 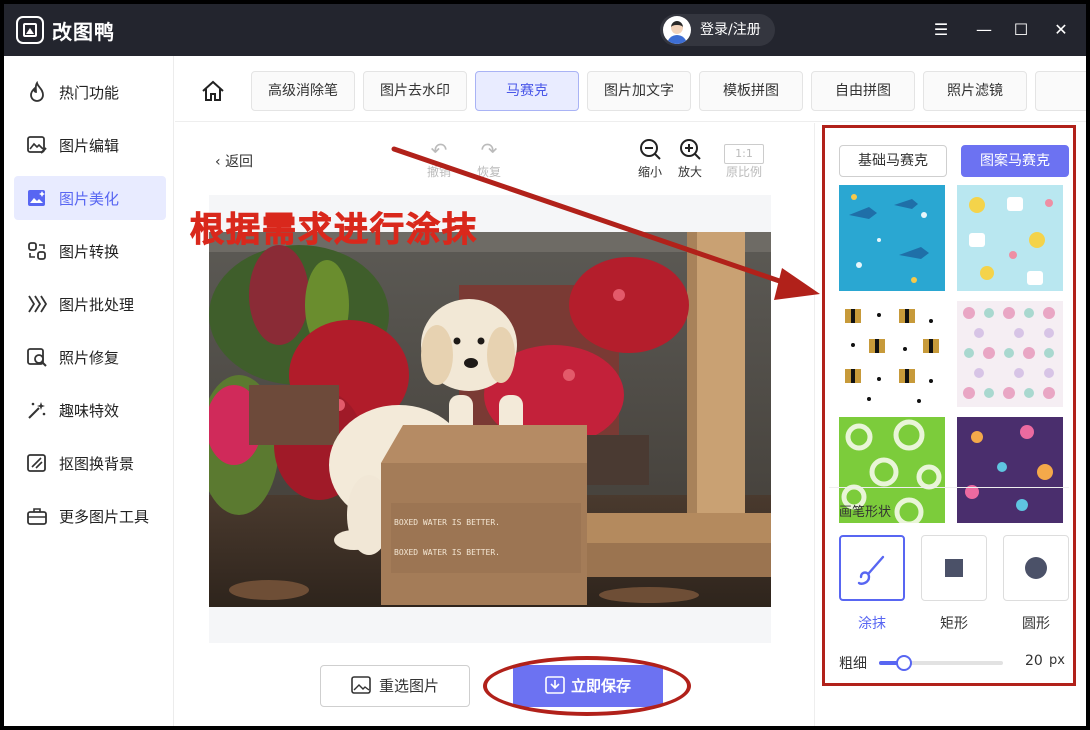 I want to click on zoom-in-button: 放大, so click(x=690, y=158).